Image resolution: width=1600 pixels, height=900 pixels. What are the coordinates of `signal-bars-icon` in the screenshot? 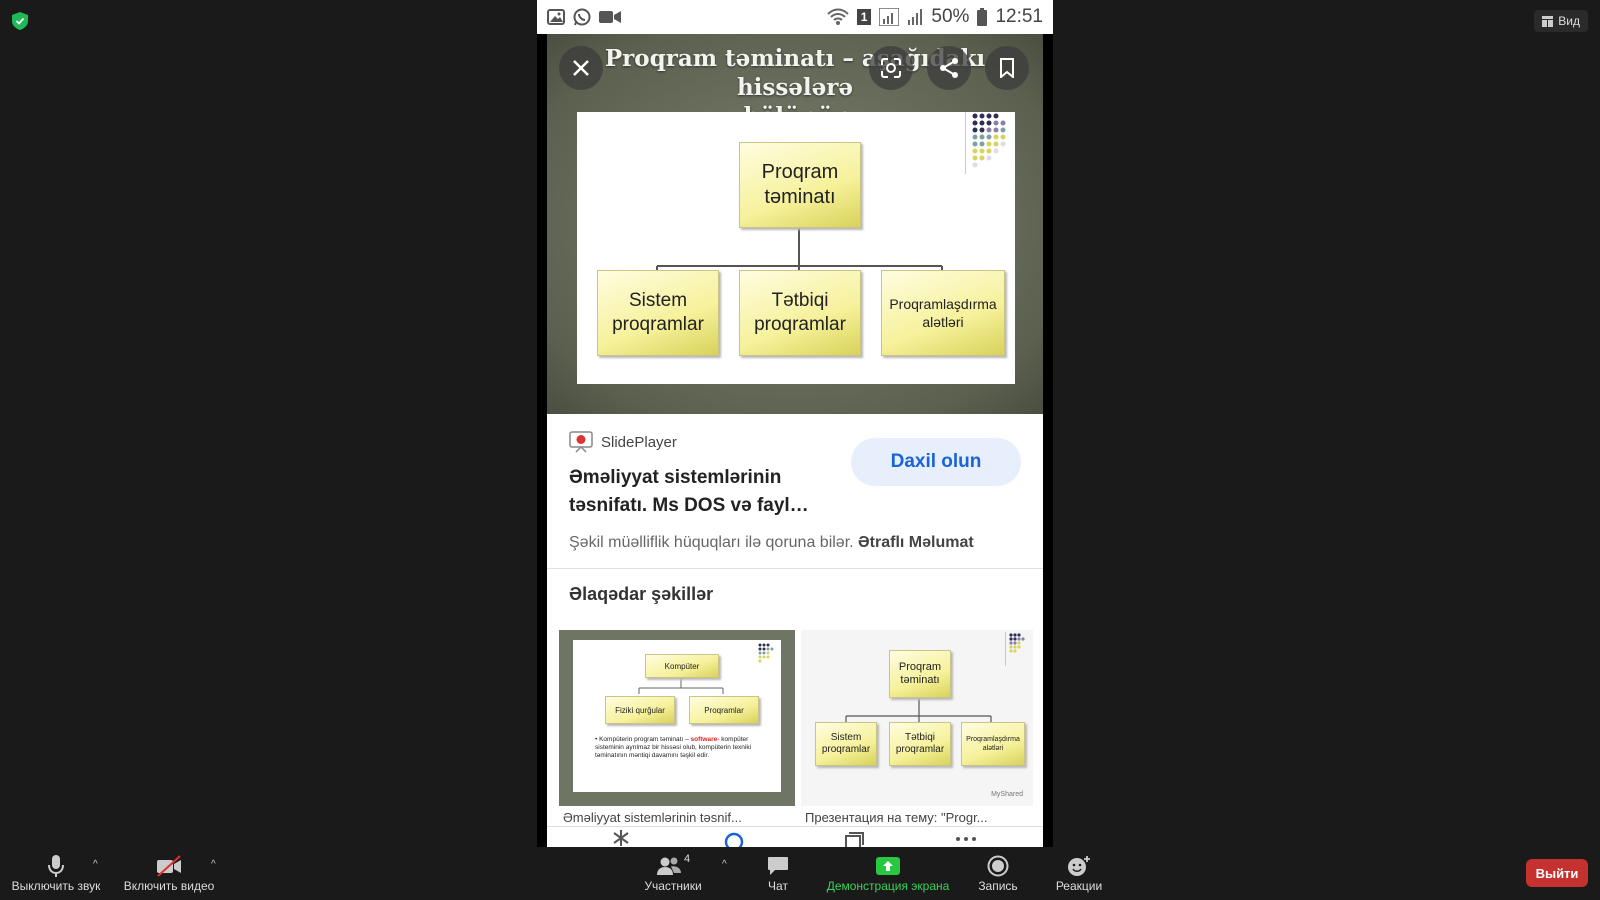 It's located at (915, 17).